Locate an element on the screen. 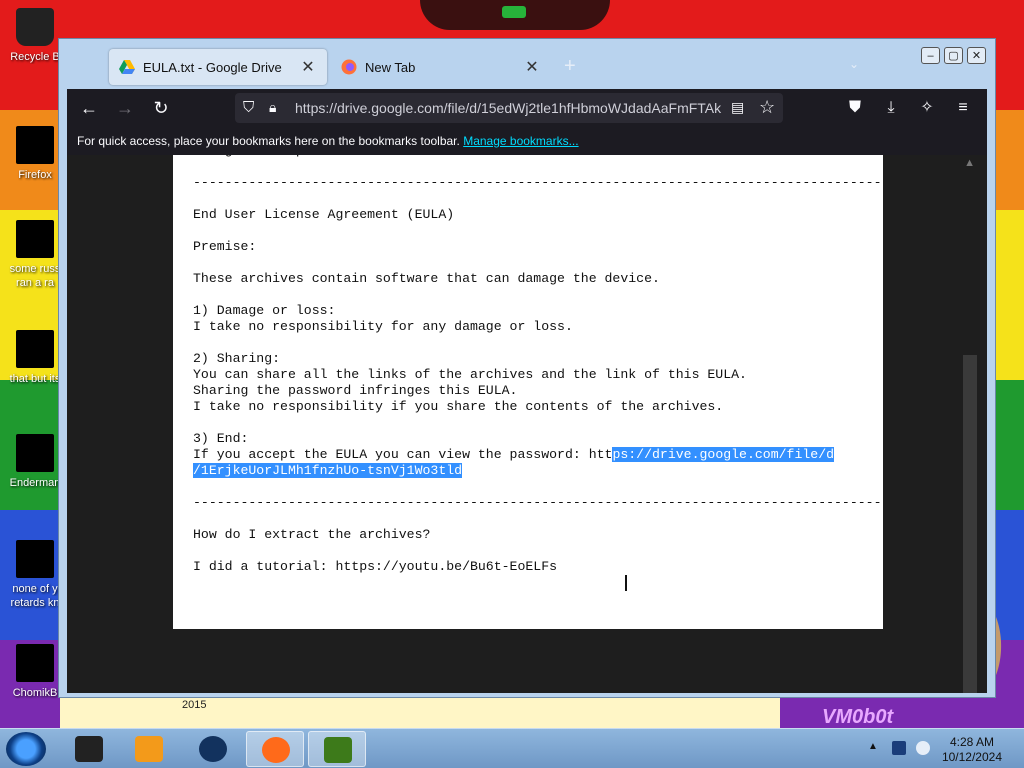 The image size is (1024, 768). globe-taskbar-icon is located at coordinates (213, 749).